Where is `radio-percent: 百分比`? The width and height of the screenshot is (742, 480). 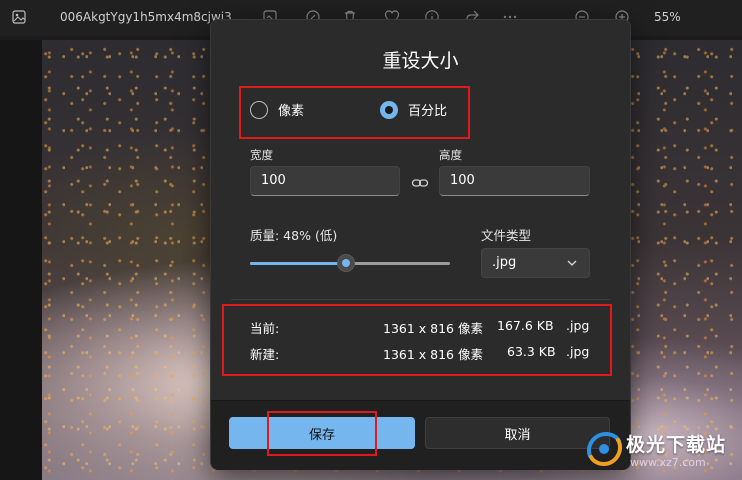 radio-percent: 百分比 is located at coordinates (413, 109).